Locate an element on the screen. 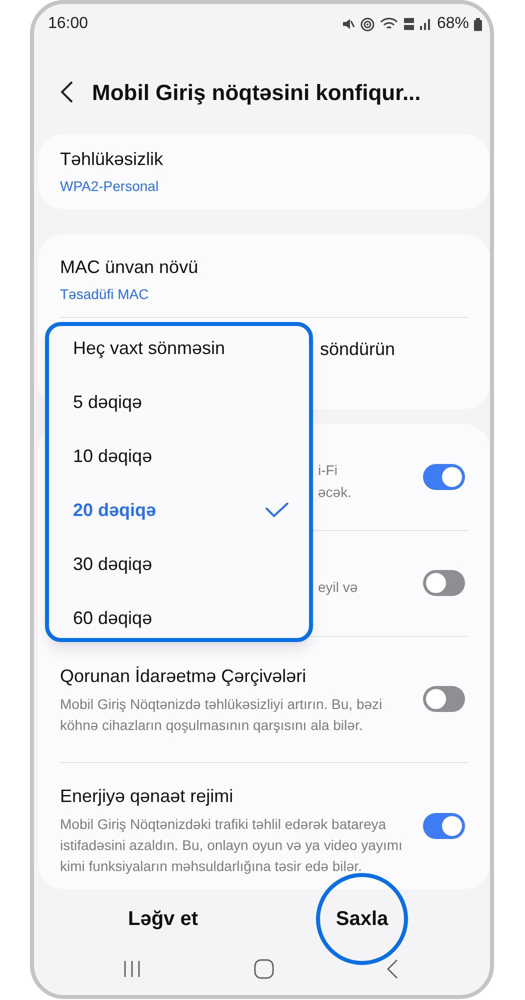  cancel-button: Ləğv et is located at coordinates (163, 919).